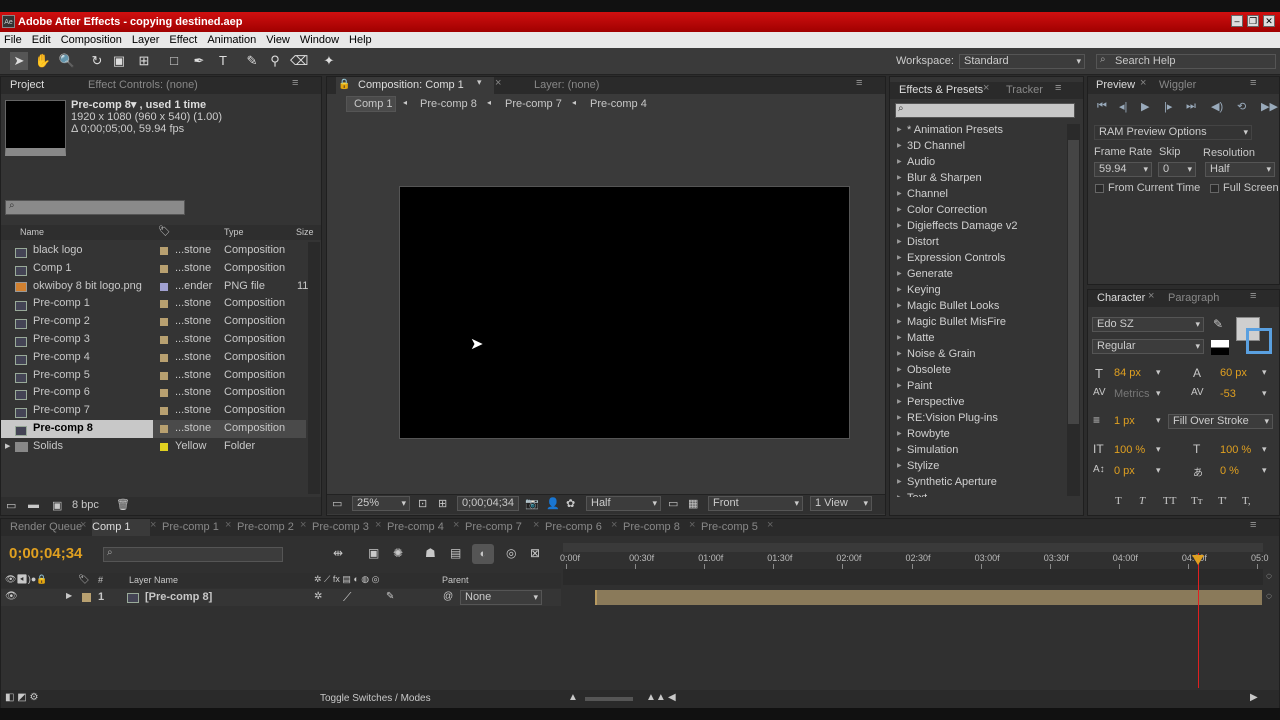 The image size is (1280, 720). Describe the element at coordinates (119, 61) in the screenshot. I see `camera-tool-icon: ▣` at that location.